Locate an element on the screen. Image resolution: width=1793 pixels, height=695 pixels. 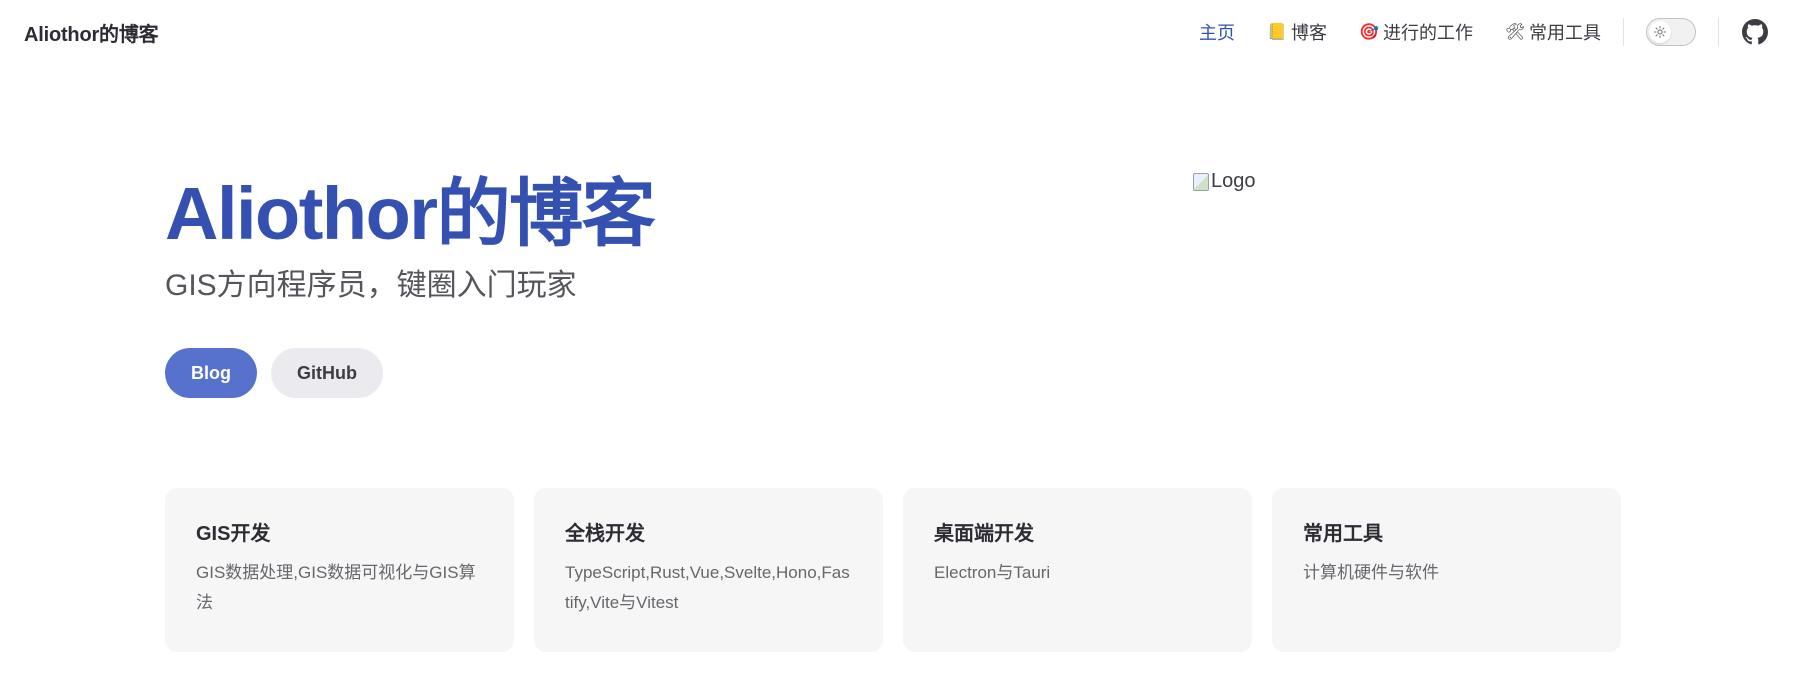
feature-card-desktop: 桌面端开发 Electron与Tauri is located at coordinates (1077, 570).